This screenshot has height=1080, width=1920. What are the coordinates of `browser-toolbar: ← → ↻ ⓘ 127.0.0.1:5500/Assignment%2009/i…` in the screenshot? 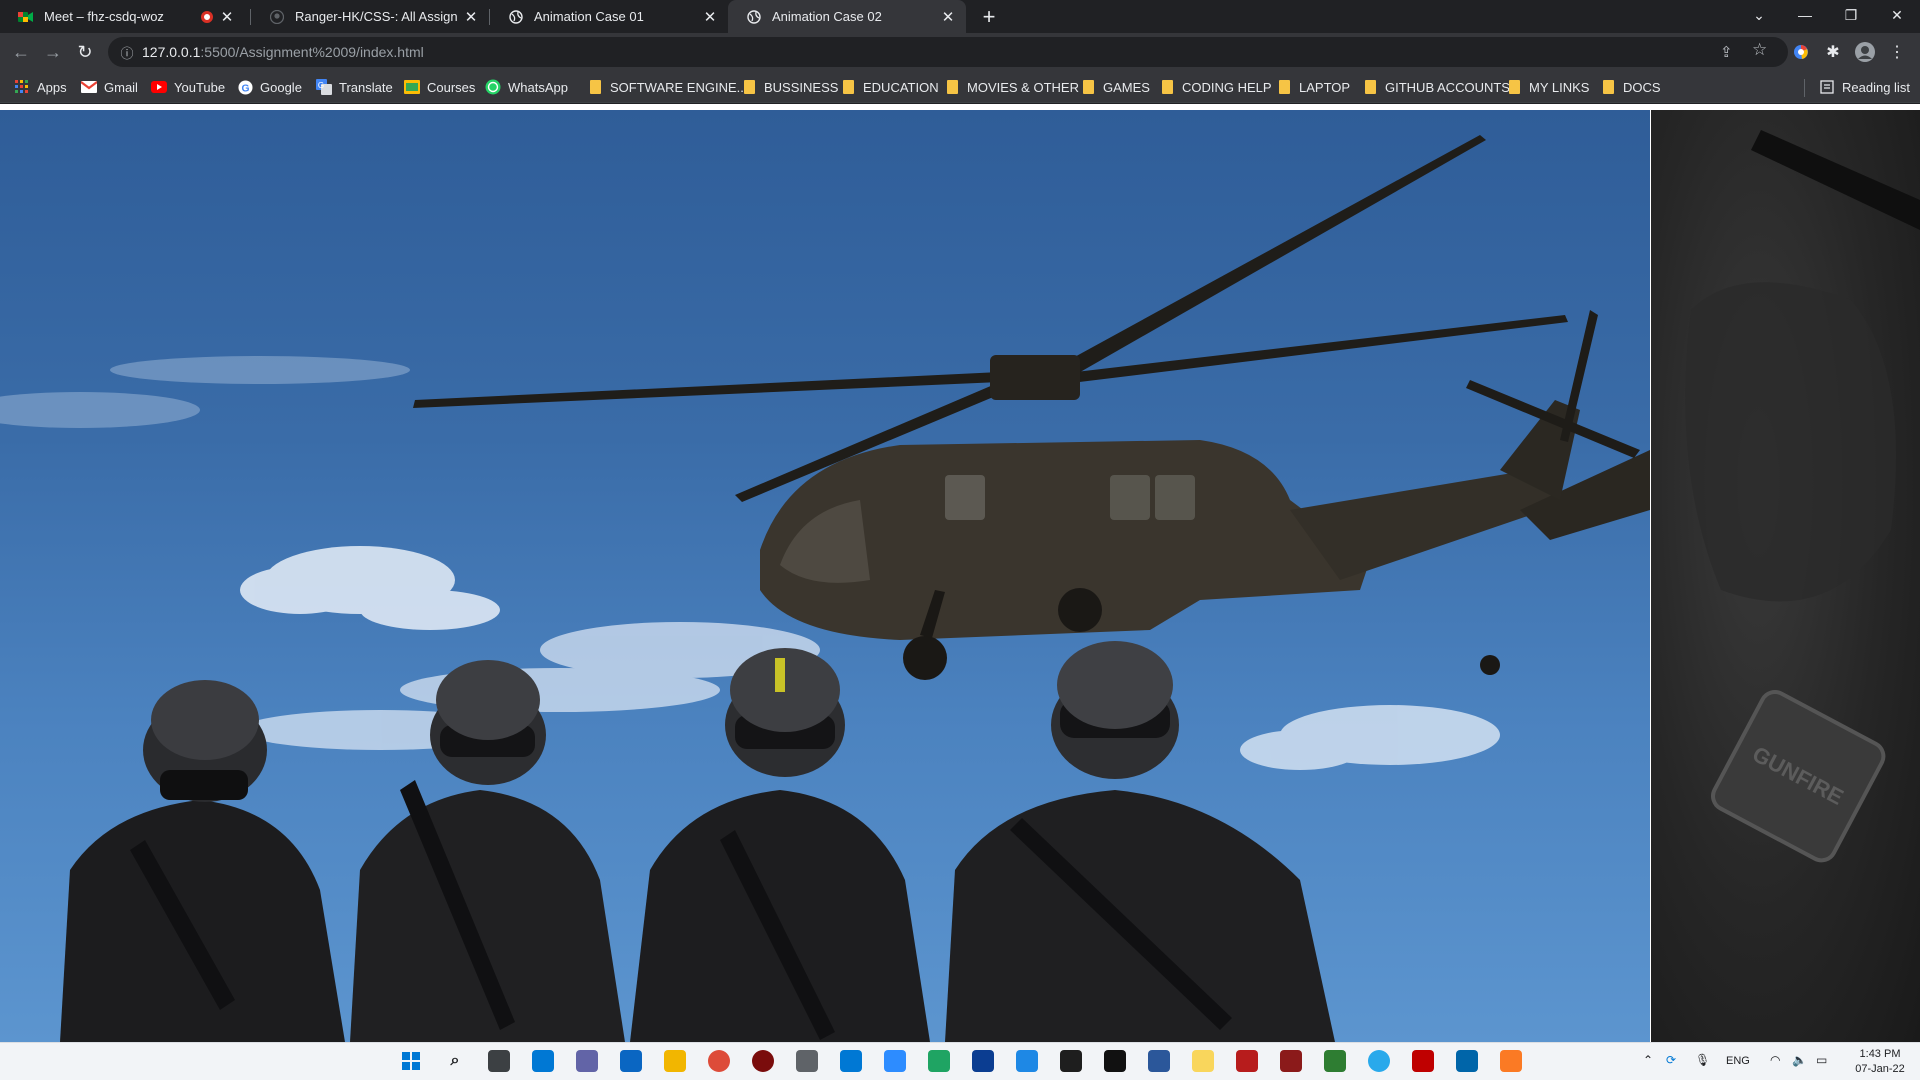 It's located at (960, 52).